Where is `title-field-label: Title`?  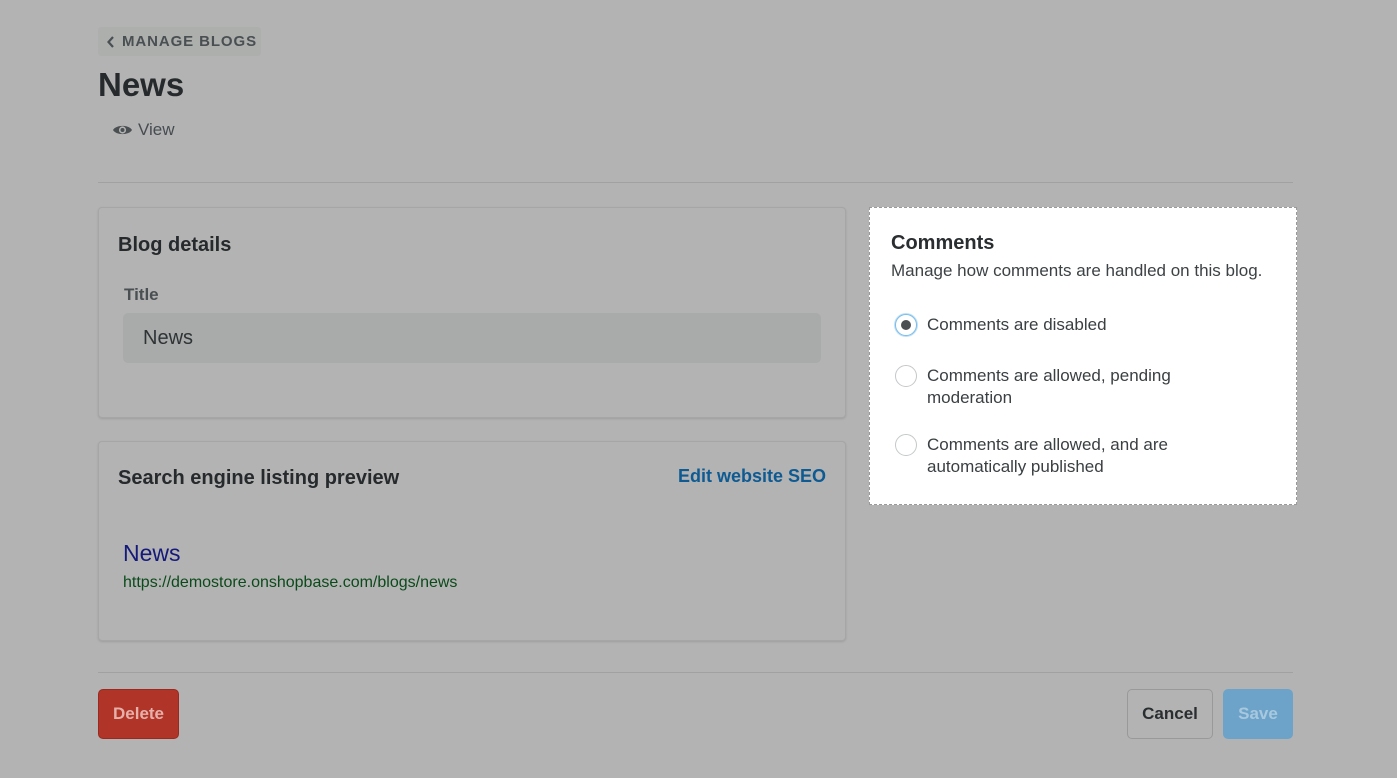 title-field-label: Title is located at coordinates (141, 294).